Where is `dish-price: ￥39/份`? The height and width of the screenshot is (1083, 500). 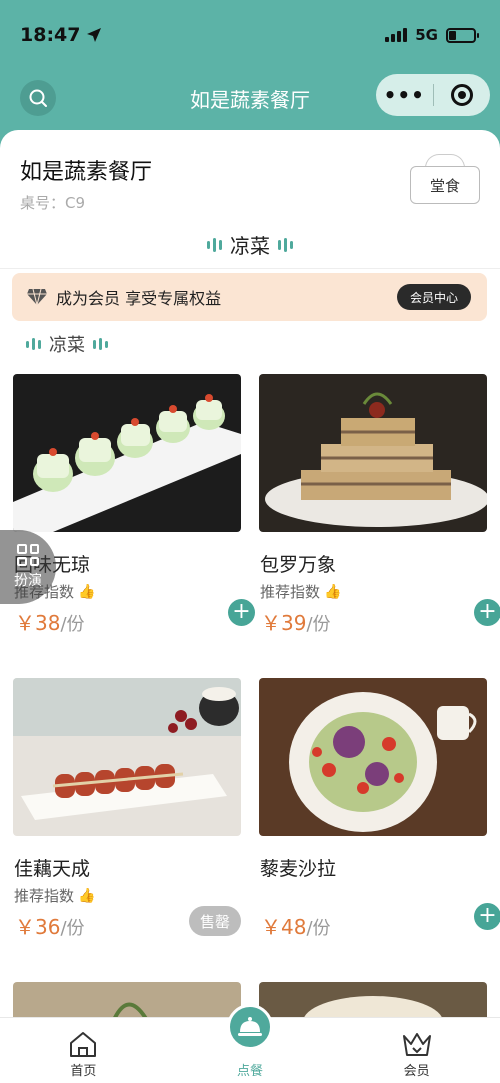 dish-price: ￥39/份 is located at coordinates (296, 621).